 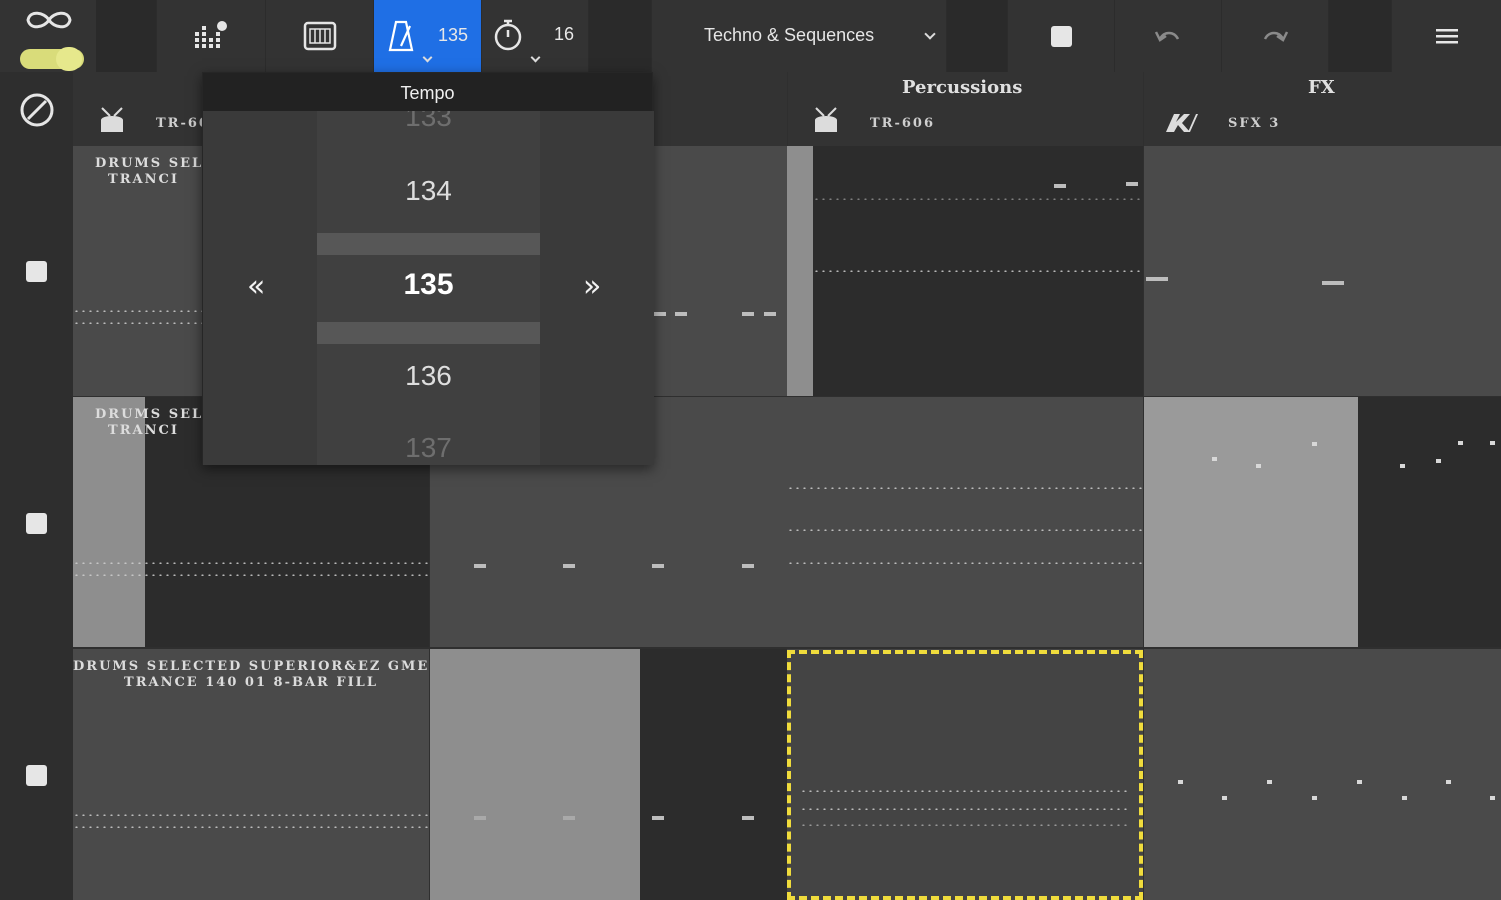 I want to click on redo-icon, so click(x=1276, y=36).